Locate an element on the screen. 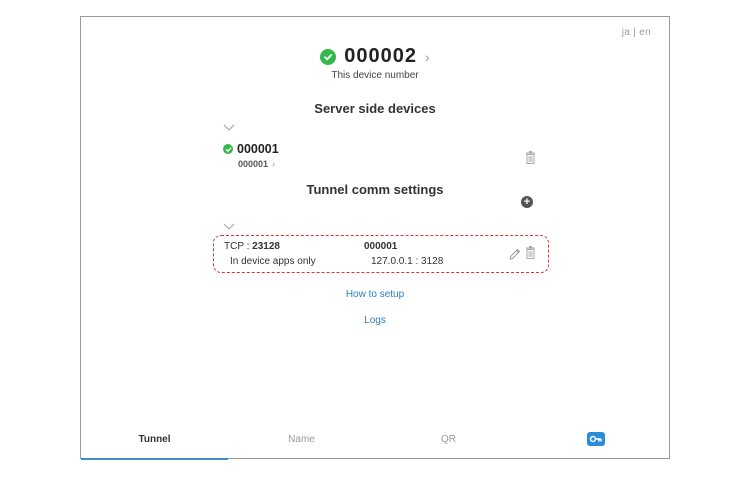 This screenshot has width=754, height=480. pencil-icon is located at coordinates (515, 254).